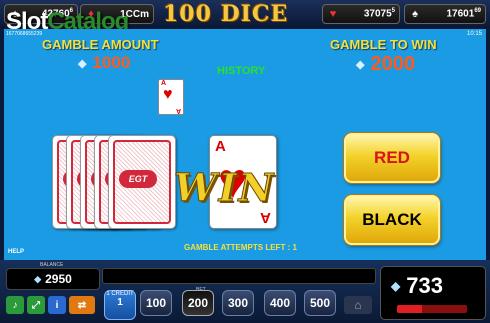 The image size is (490, 323). What do you see at coordinates (358, 305) in the screenshot?
I see `home-icon: ⌂` at bounding box center [358, 305].